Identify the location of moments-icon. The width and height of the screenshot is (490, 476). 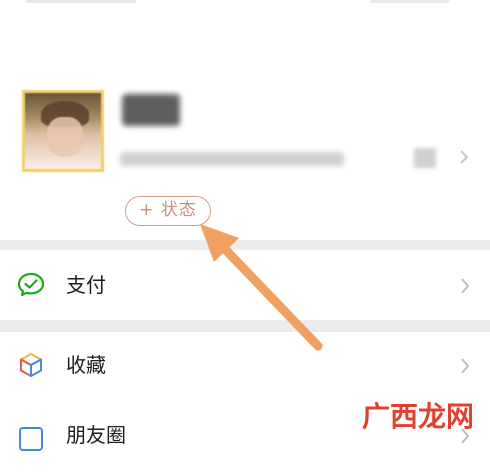
(31, 439).